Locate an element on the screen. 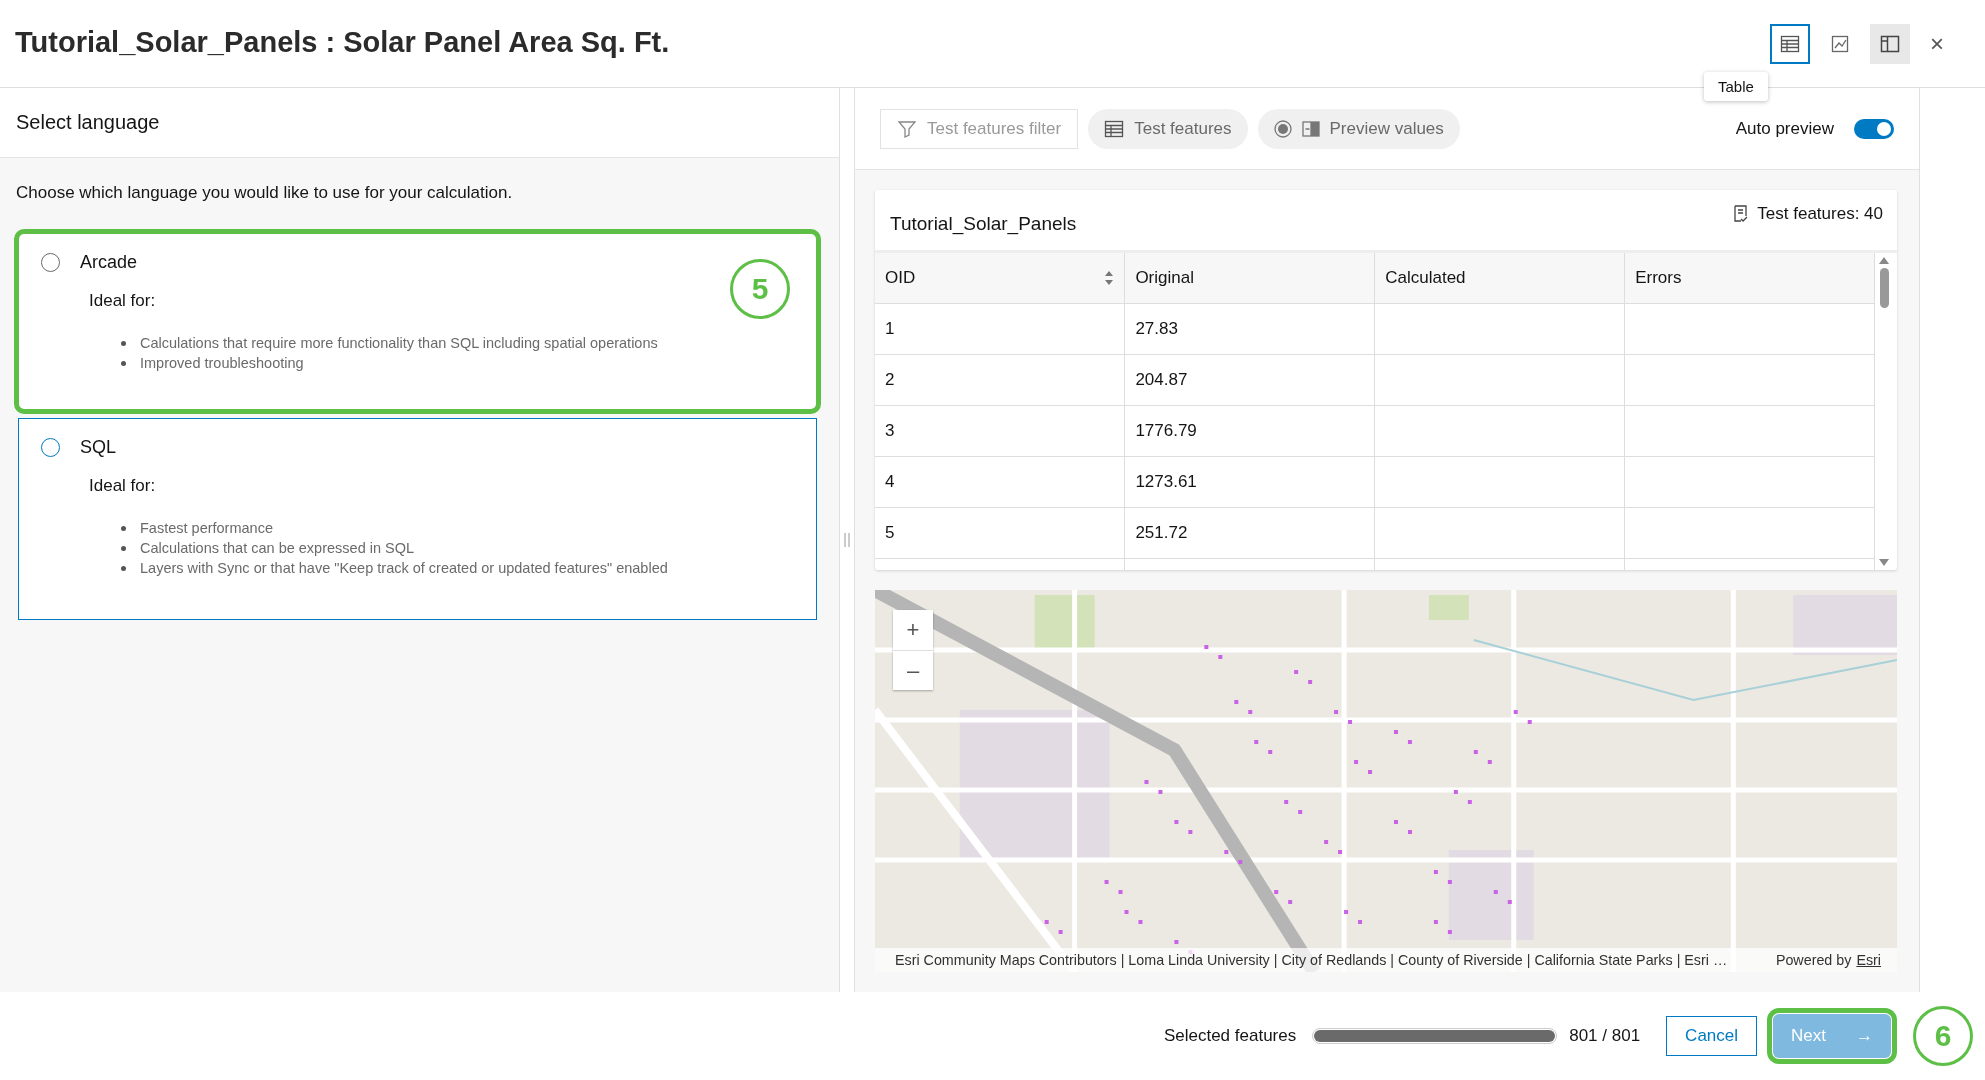 Image resolution: width=1985 pixels, height=1080 pixels. table-cell: 2 is located at coordinates (1000, 379).